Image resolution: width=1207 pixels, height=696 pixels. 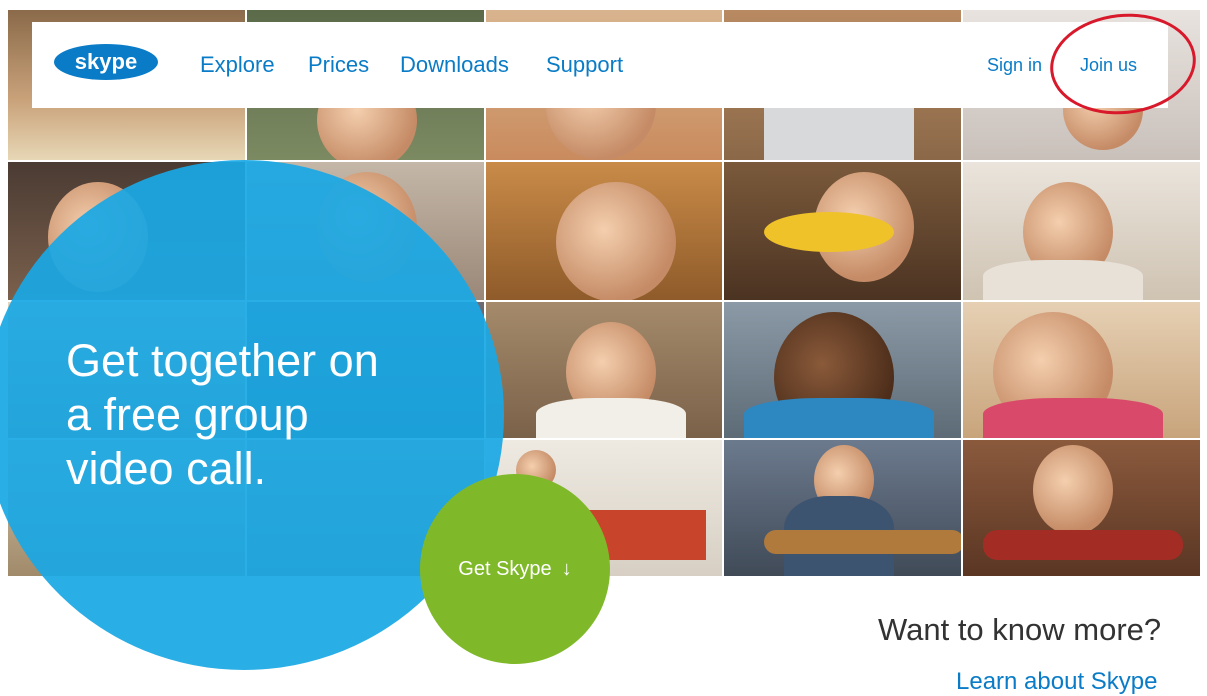 What do you see at coordinates (338, 65) in the screenshot?
I see `nav-link-prices: Prices` at bounding box center [338, 65].